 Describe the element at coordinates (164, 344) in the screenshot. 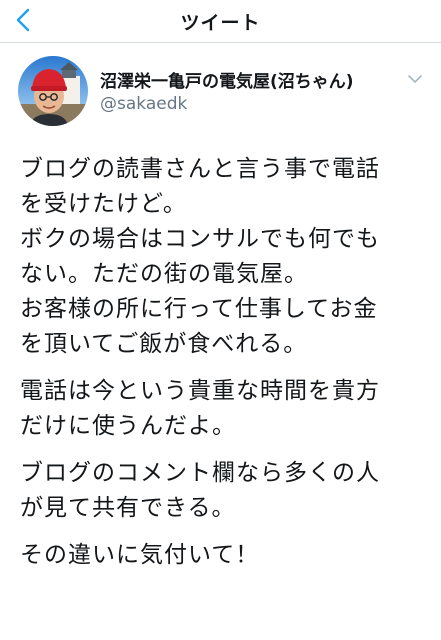

I see `tweet-line: を頂いてご飯が食べれる。` at that location.